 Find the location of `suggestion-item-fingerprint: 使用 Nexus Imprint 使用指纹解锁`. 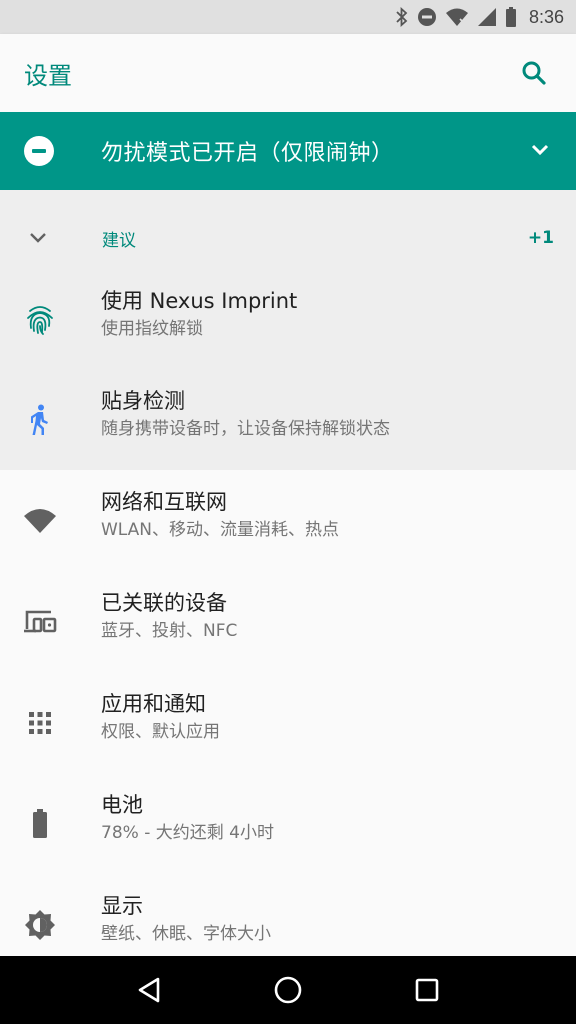

suggestion-item-fingerprint: 使用 Nexus Imprint 使用指纹解锁 is located at coordinates (288, 320).